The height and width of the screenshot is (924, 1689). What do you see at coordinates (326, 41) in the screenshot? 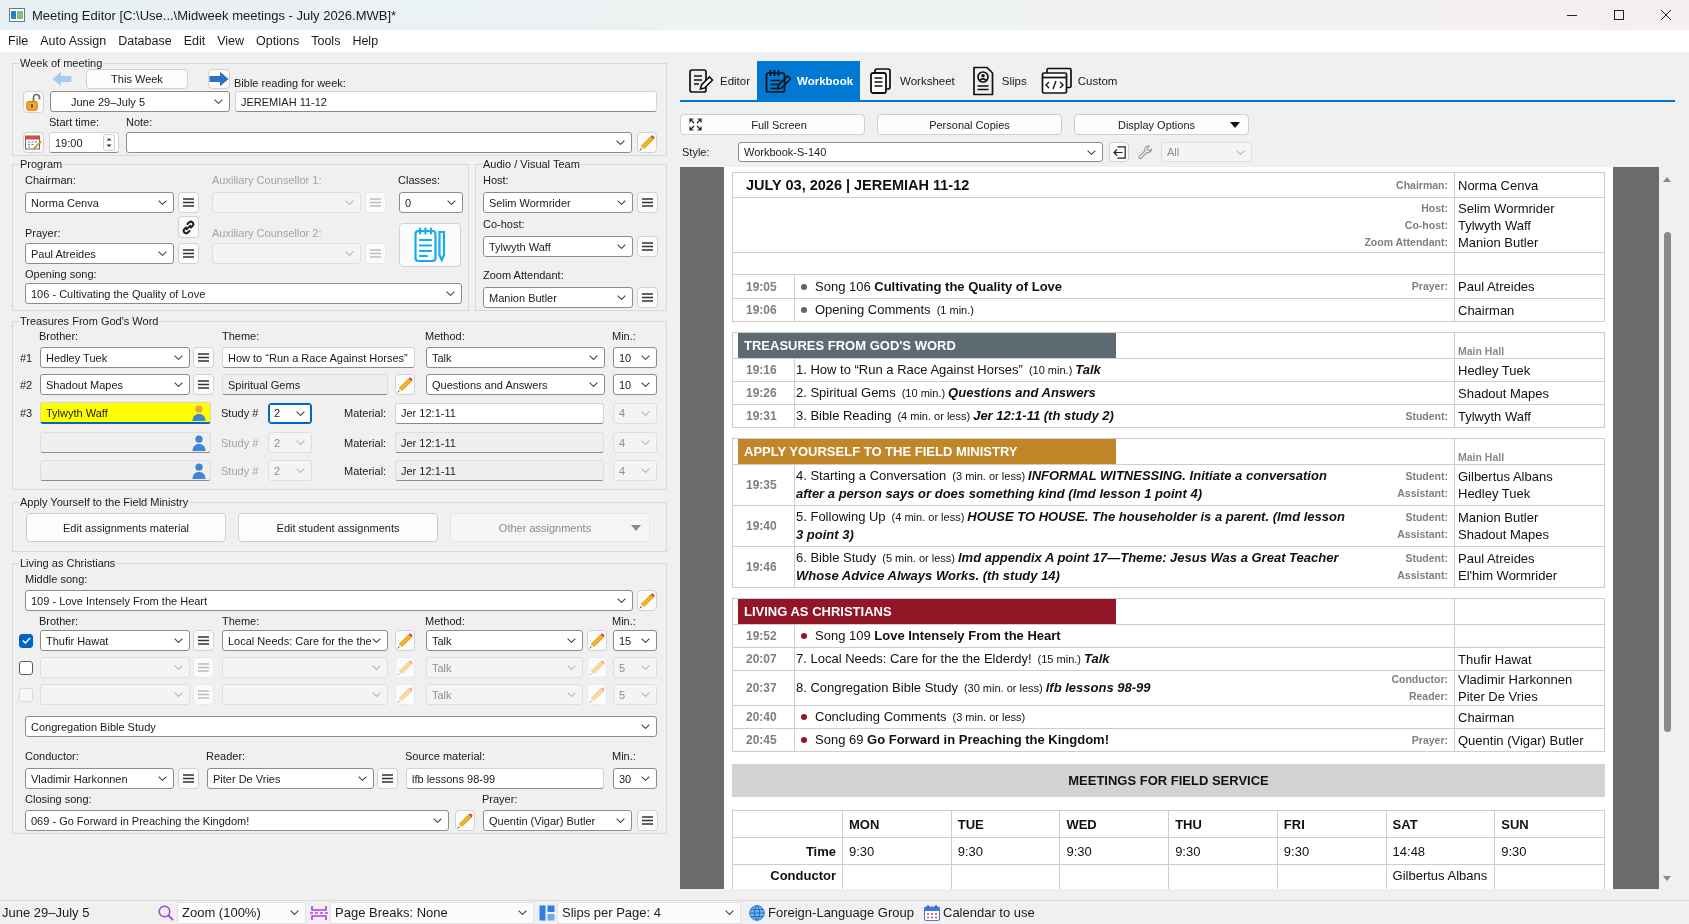
I see `menu-item: Tools` at bounding box center [326, 41].